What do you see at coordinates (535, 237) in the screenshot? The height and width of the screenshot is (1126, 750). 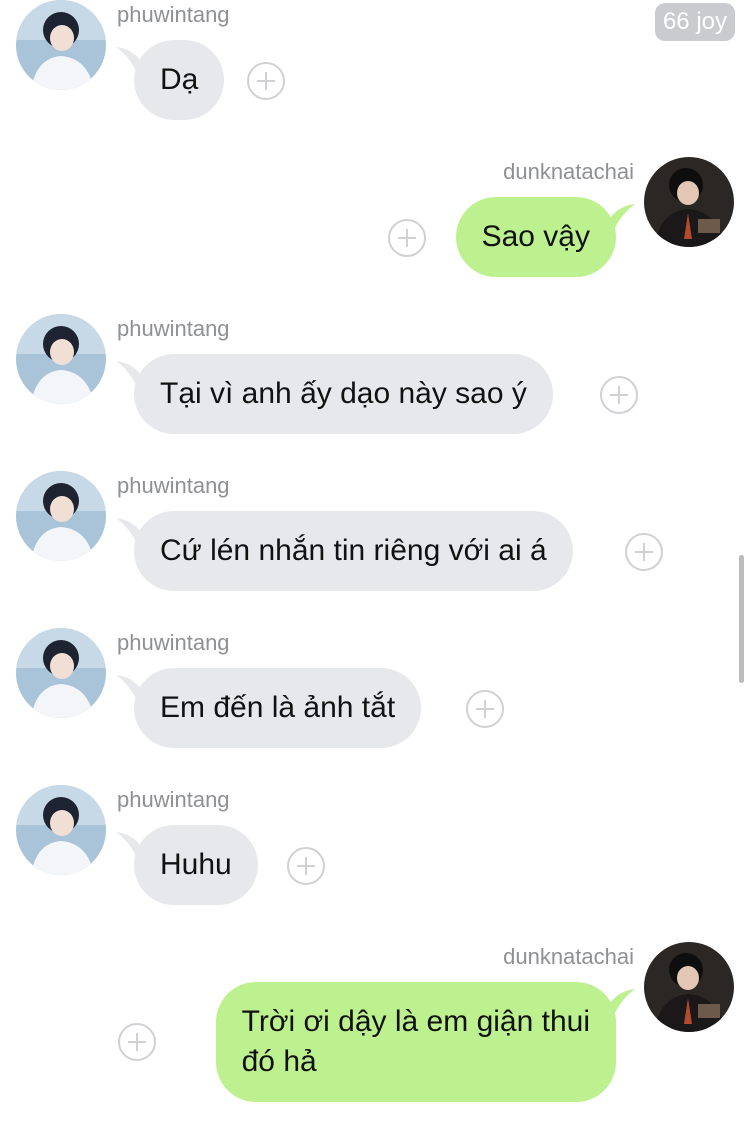 I see `chat-bubble: Sao vậy` at bounding box center [535, 237].